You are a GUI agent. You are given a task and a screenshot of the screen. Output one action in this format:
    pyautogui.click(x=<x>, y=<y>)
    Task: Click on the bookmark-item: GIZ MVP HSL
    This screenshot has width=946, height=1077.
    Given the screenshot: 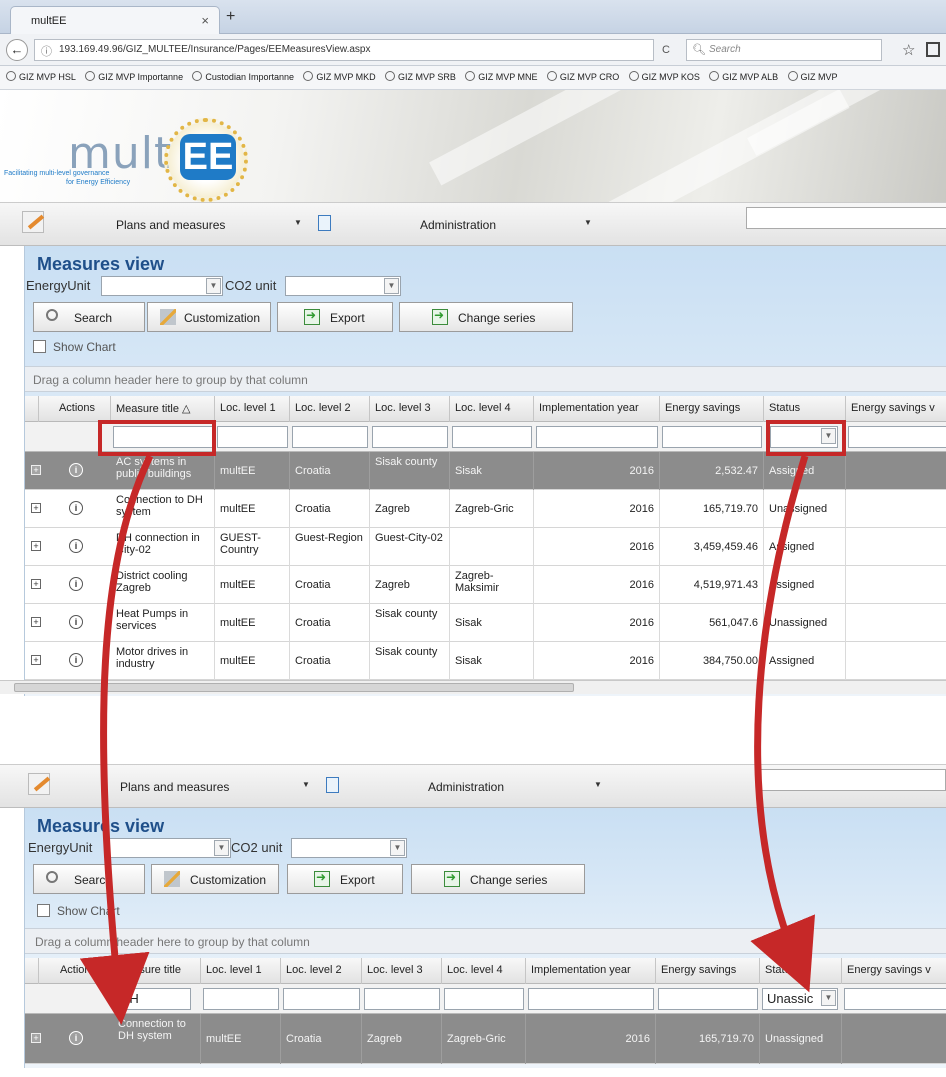 What is the action you would take?
    pyautogui.click(x=41, y=76)
    